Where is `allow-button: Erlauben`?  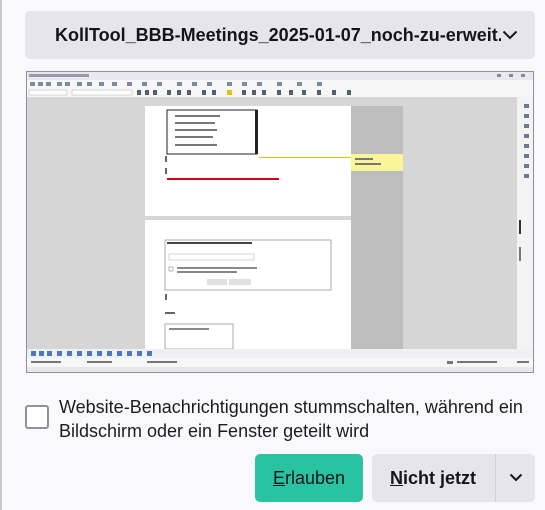
allow-button: Erlauben is located at coordinates (309, 478).